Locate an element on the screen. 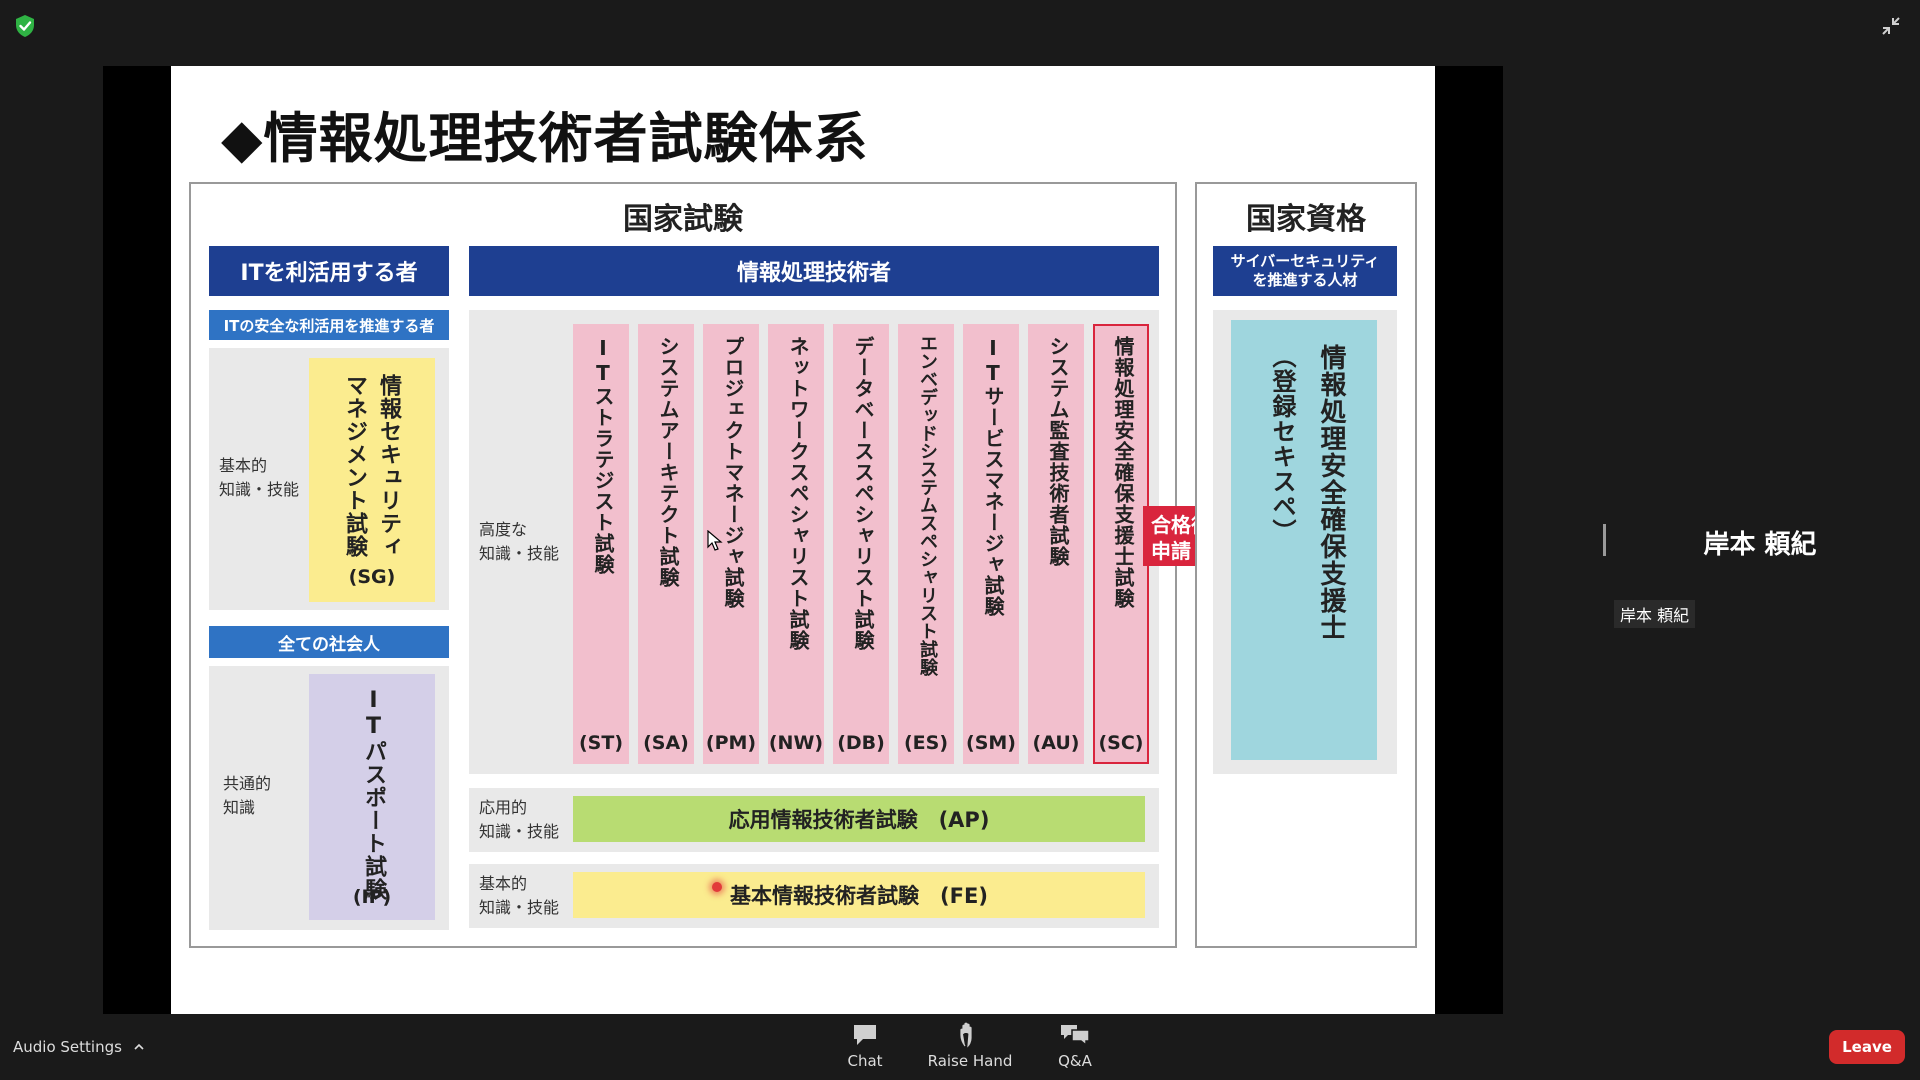 This screenshot has width=1920, height=1080. fe-exam-banner: 基本情報技術者試験 (FE) is located at coordinates (859, 895).